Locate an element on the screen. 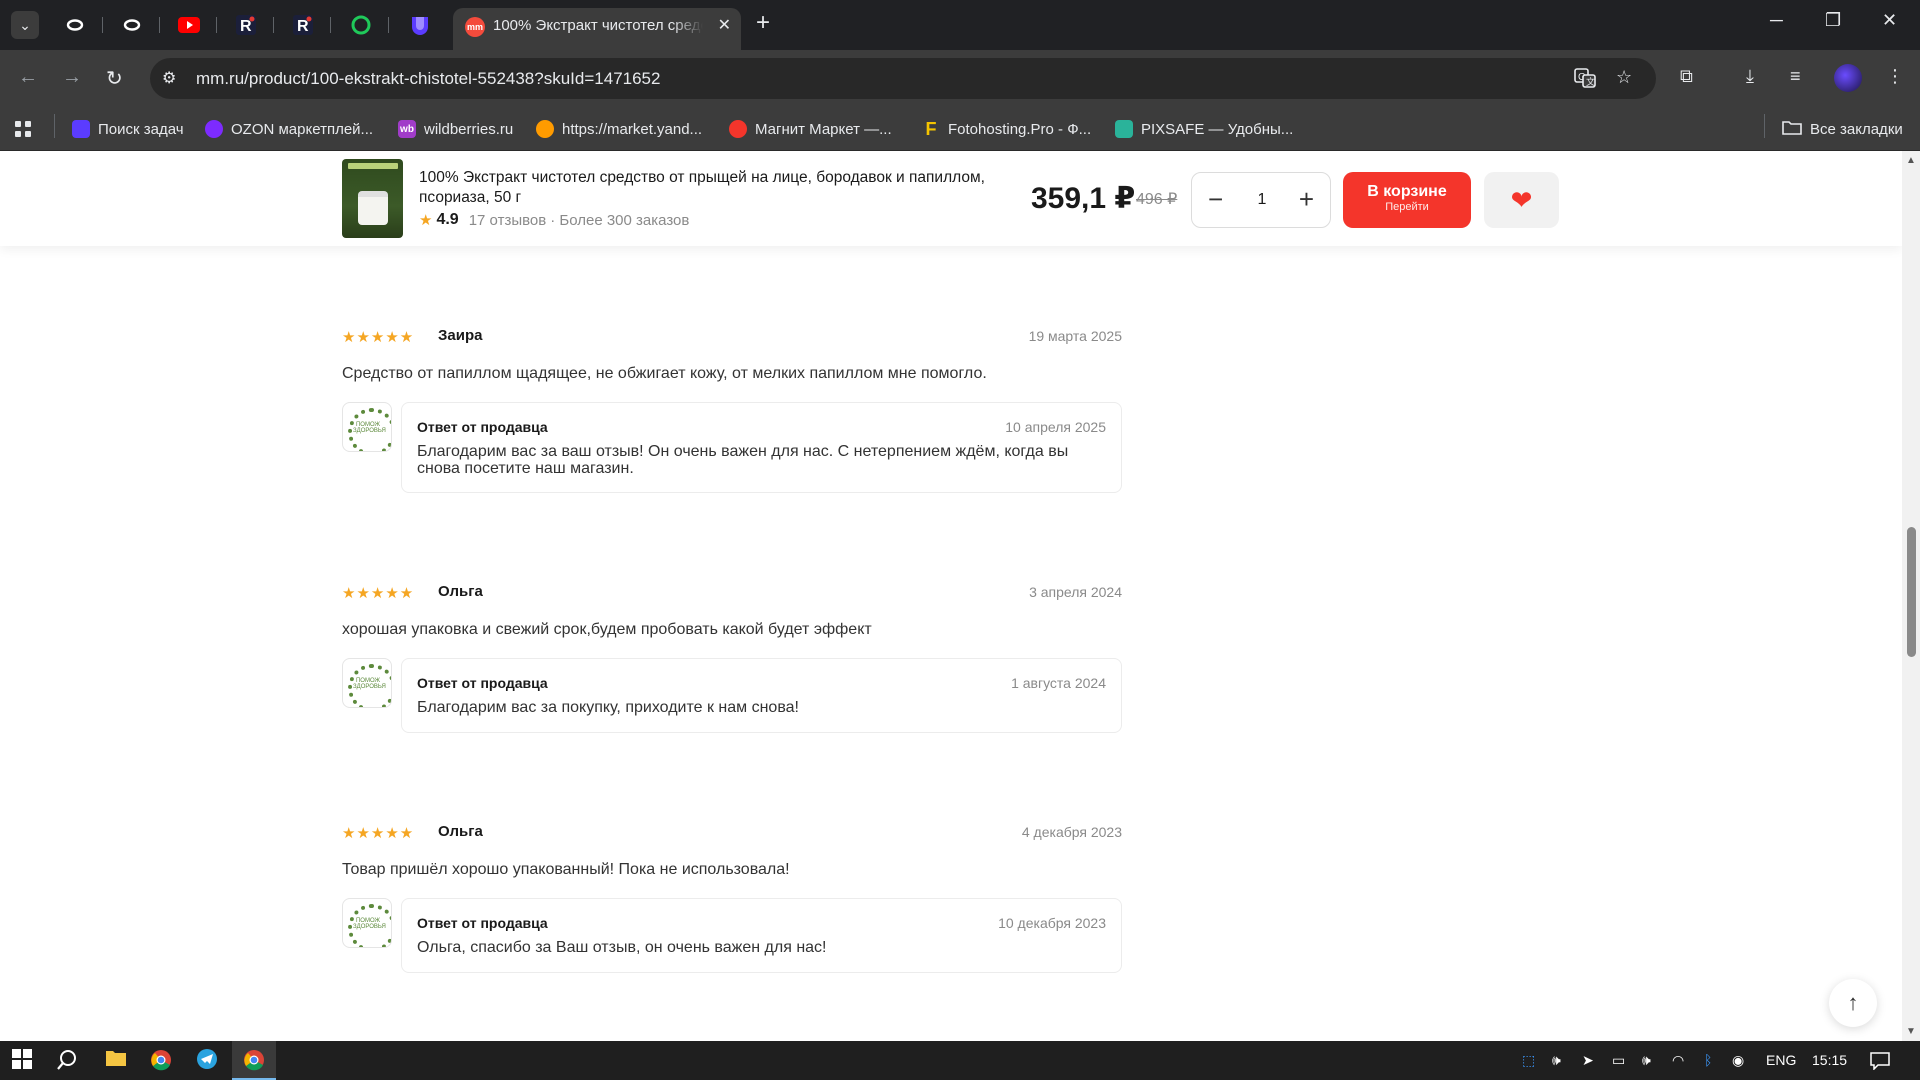  reply-date: 10 декабря 2023 is located at coordinates (1052, 923).